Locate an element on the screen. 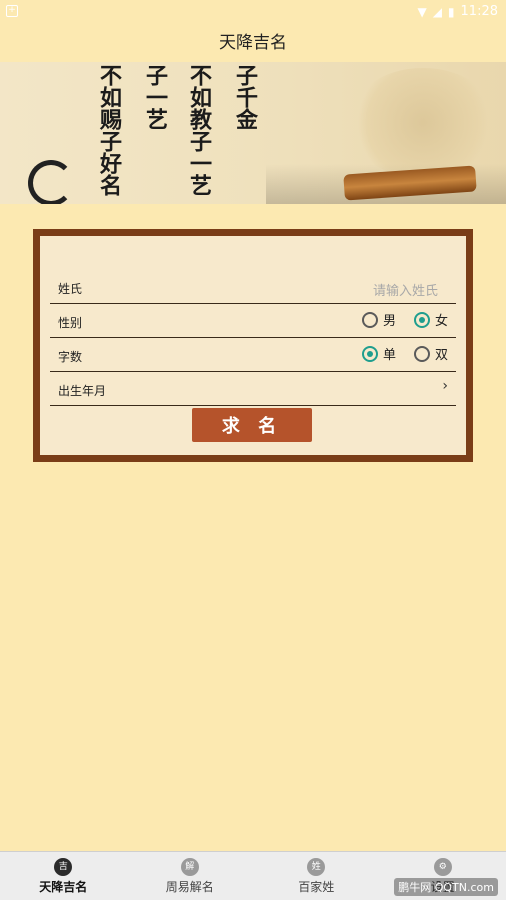 The width and height of the screenshot is (506, 900). tab-label: 百家姓 is located at coordinates (316, 887).